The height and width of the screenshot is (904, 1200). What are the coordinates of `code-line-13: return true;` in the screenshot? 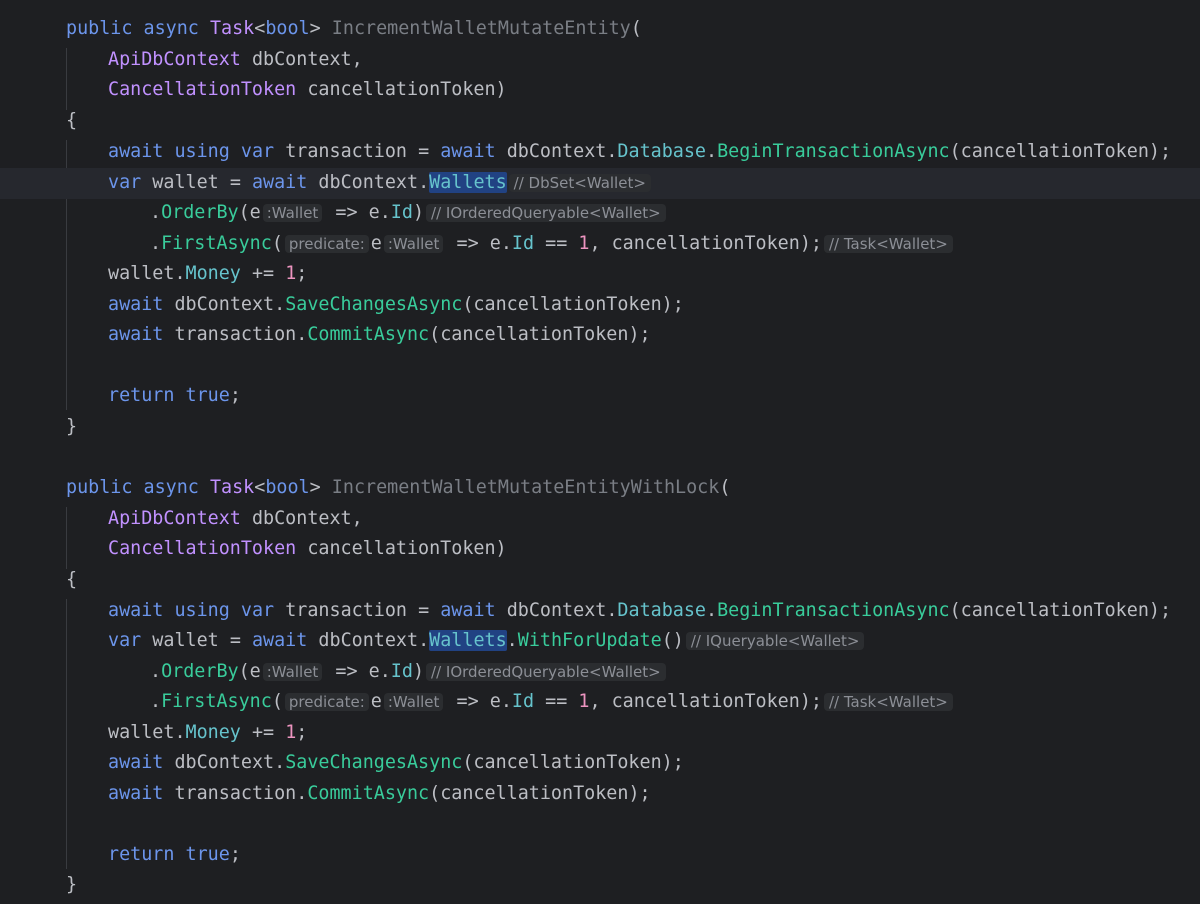 It's located at (600, 396).